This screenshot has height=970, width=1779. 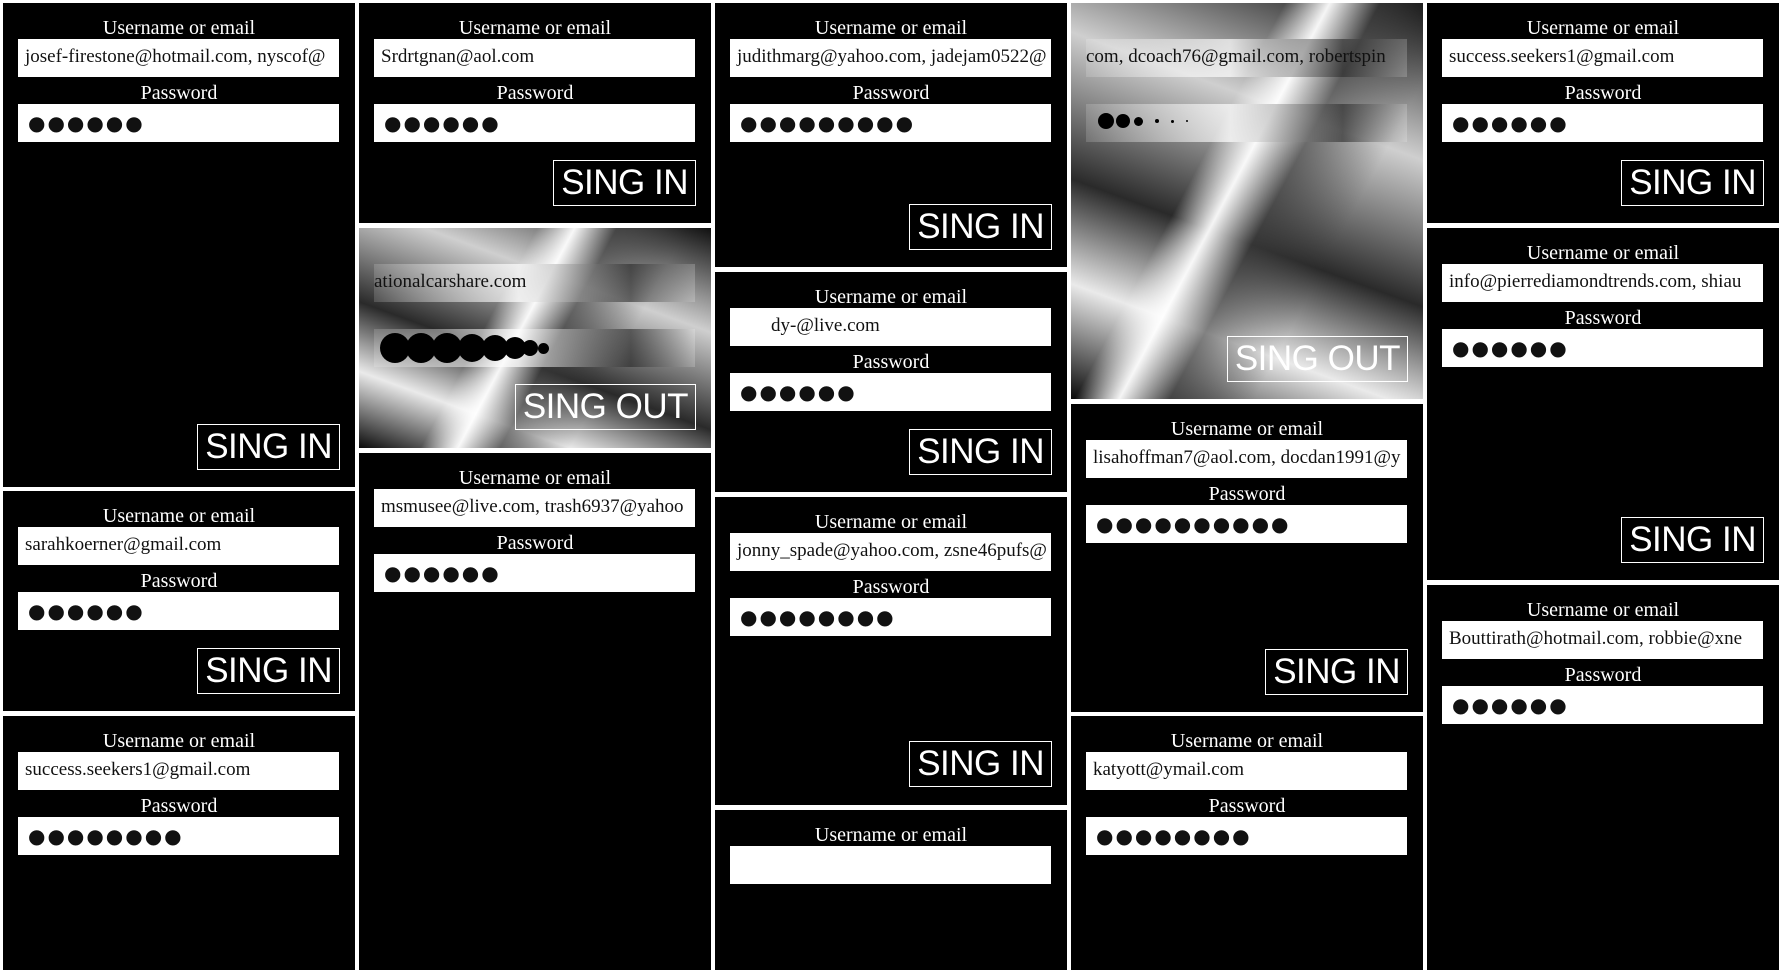 What do you see at coordinates (891, 890) in the screenshot?
I see `login-card: Username or email` at bounding box center [891, 890].